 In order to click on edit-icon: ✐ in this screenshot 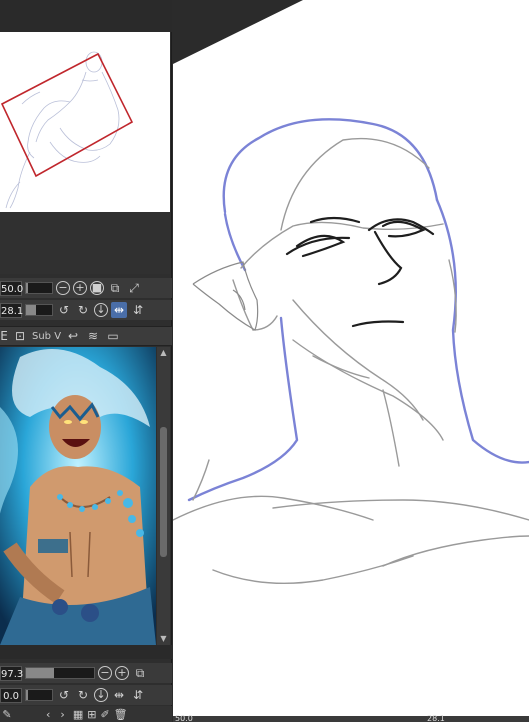, I will do `click(104, 714)`.